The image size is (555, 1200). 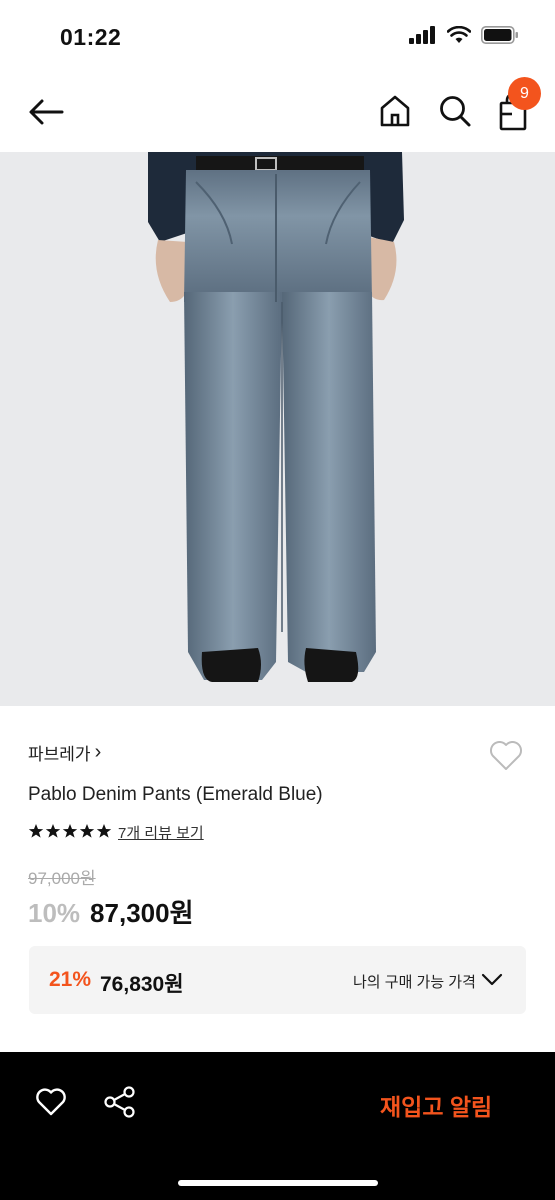 I want to click on my-price-amount: 76,830원, so click(x=142, y=984).